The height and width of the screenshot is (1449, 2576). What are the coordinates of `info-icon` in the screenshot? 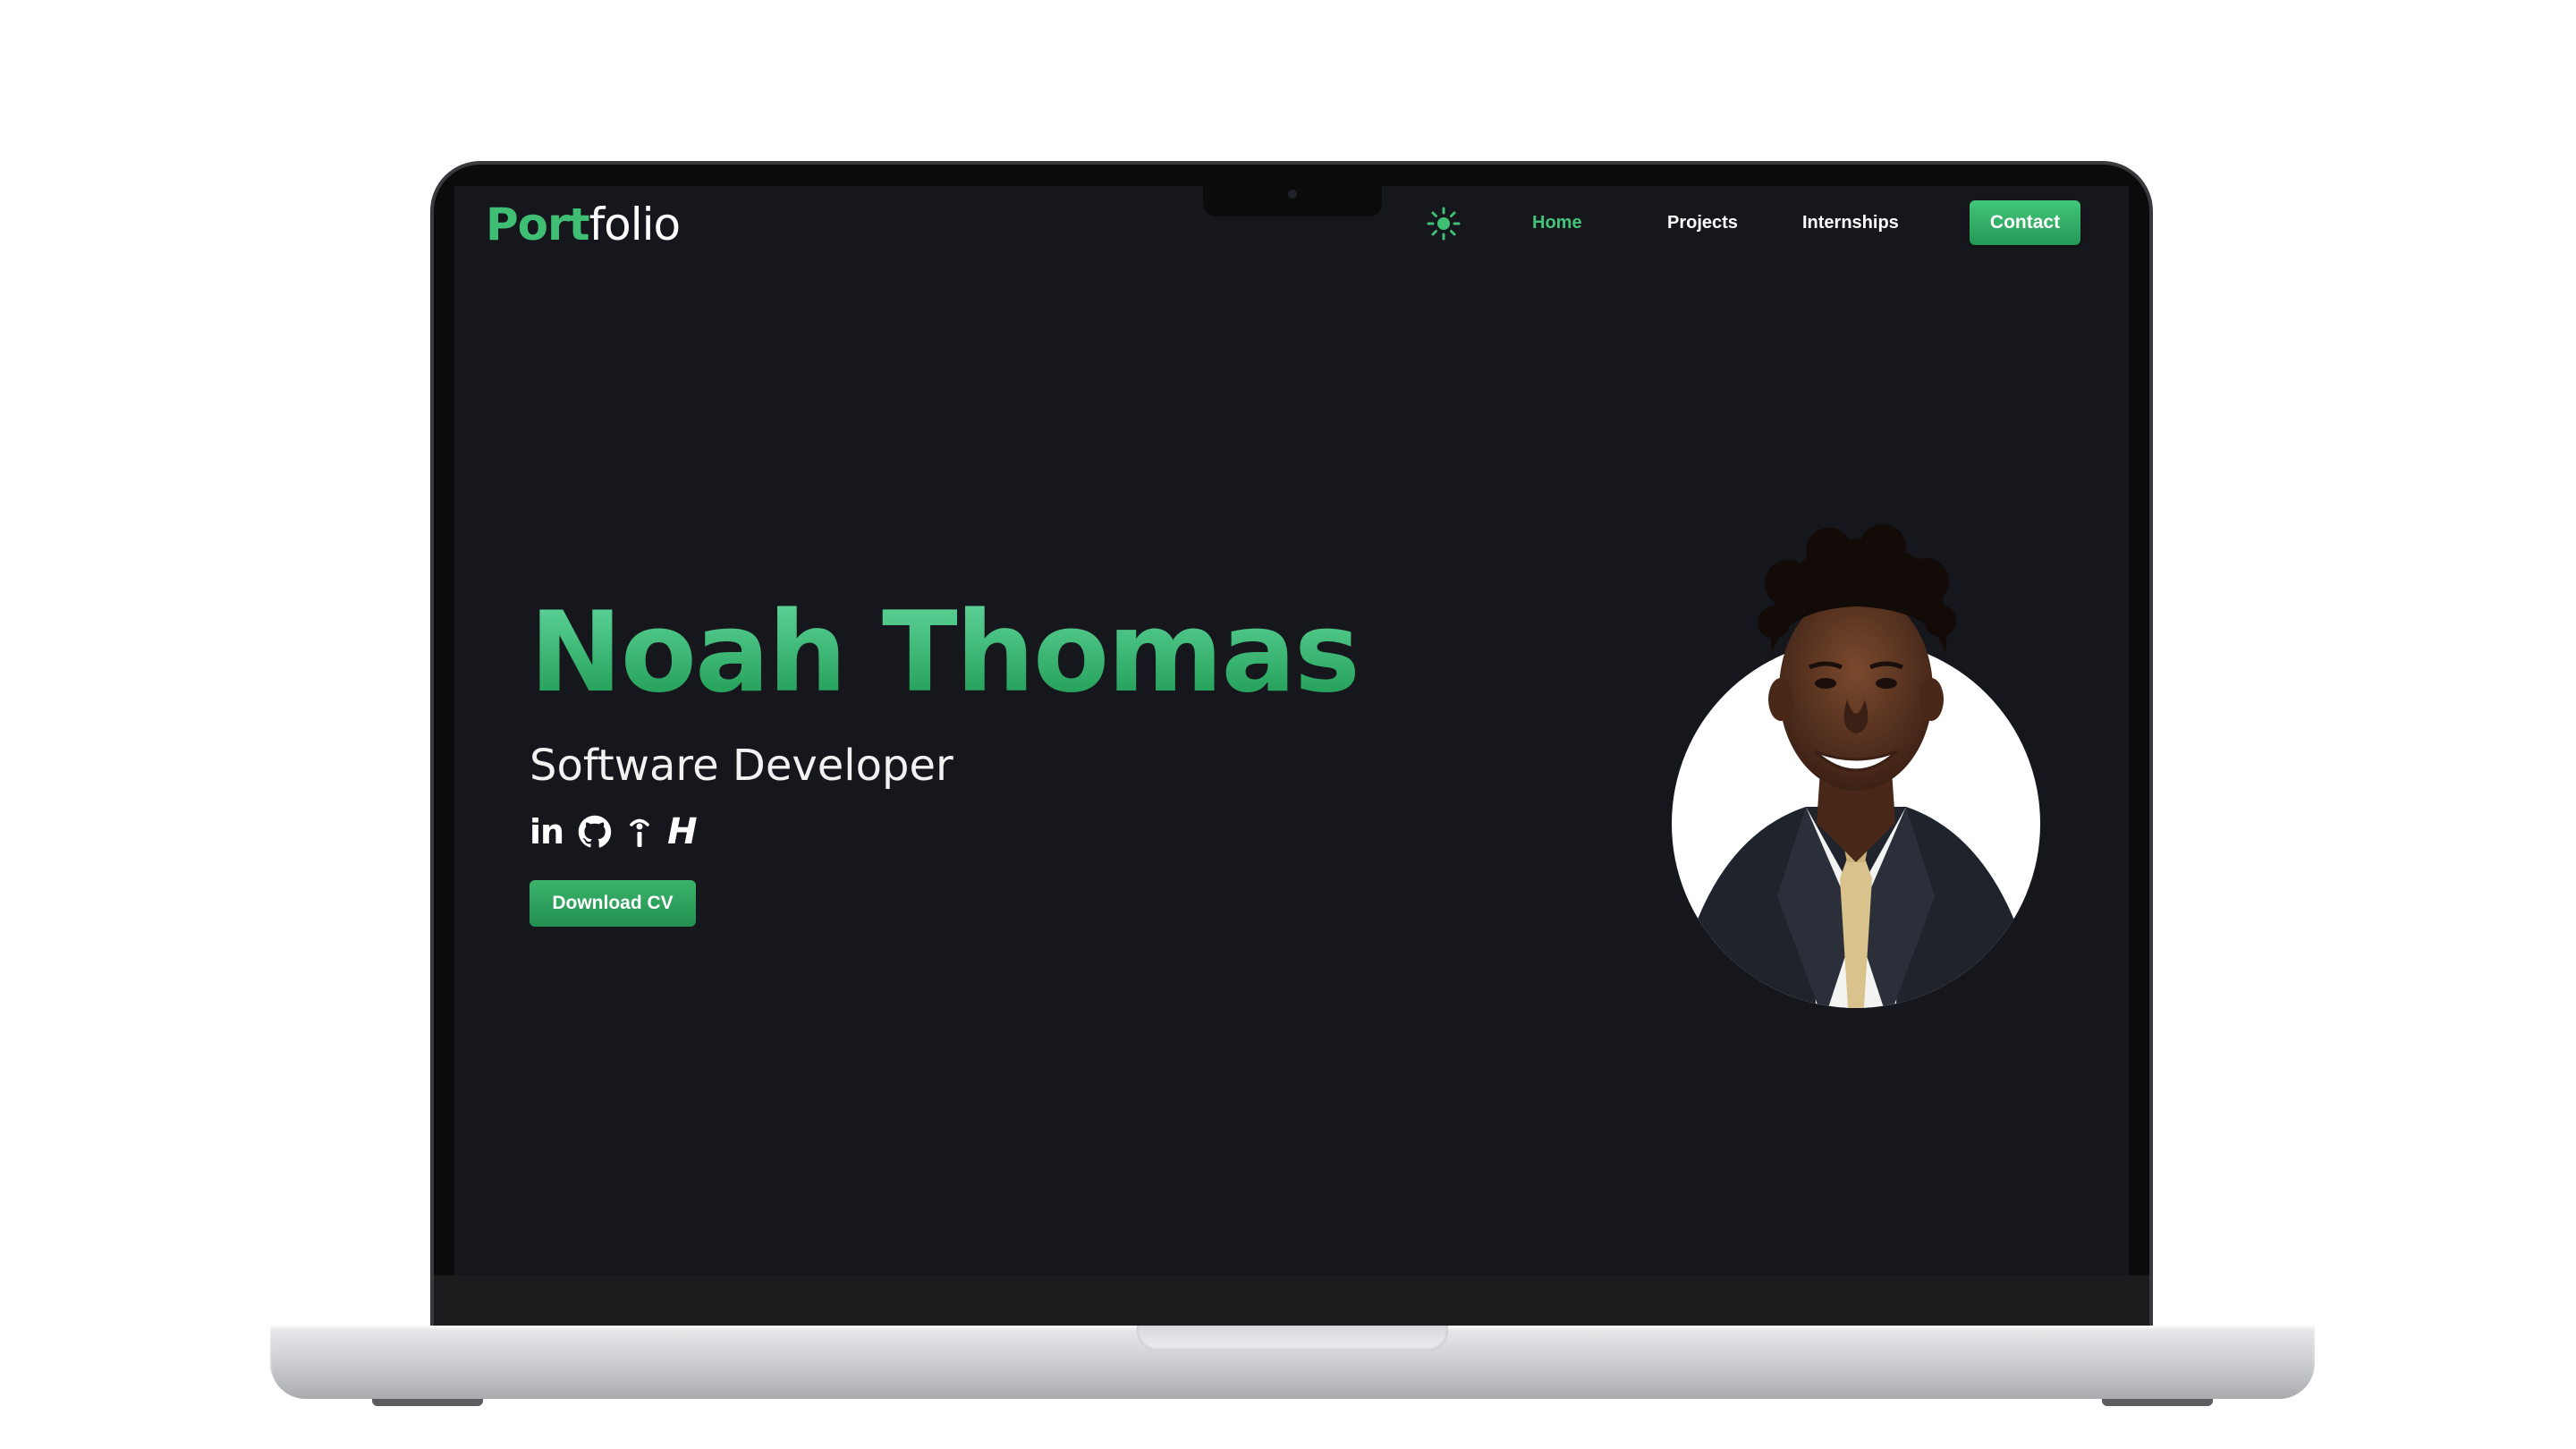 It's located at (639, 832).